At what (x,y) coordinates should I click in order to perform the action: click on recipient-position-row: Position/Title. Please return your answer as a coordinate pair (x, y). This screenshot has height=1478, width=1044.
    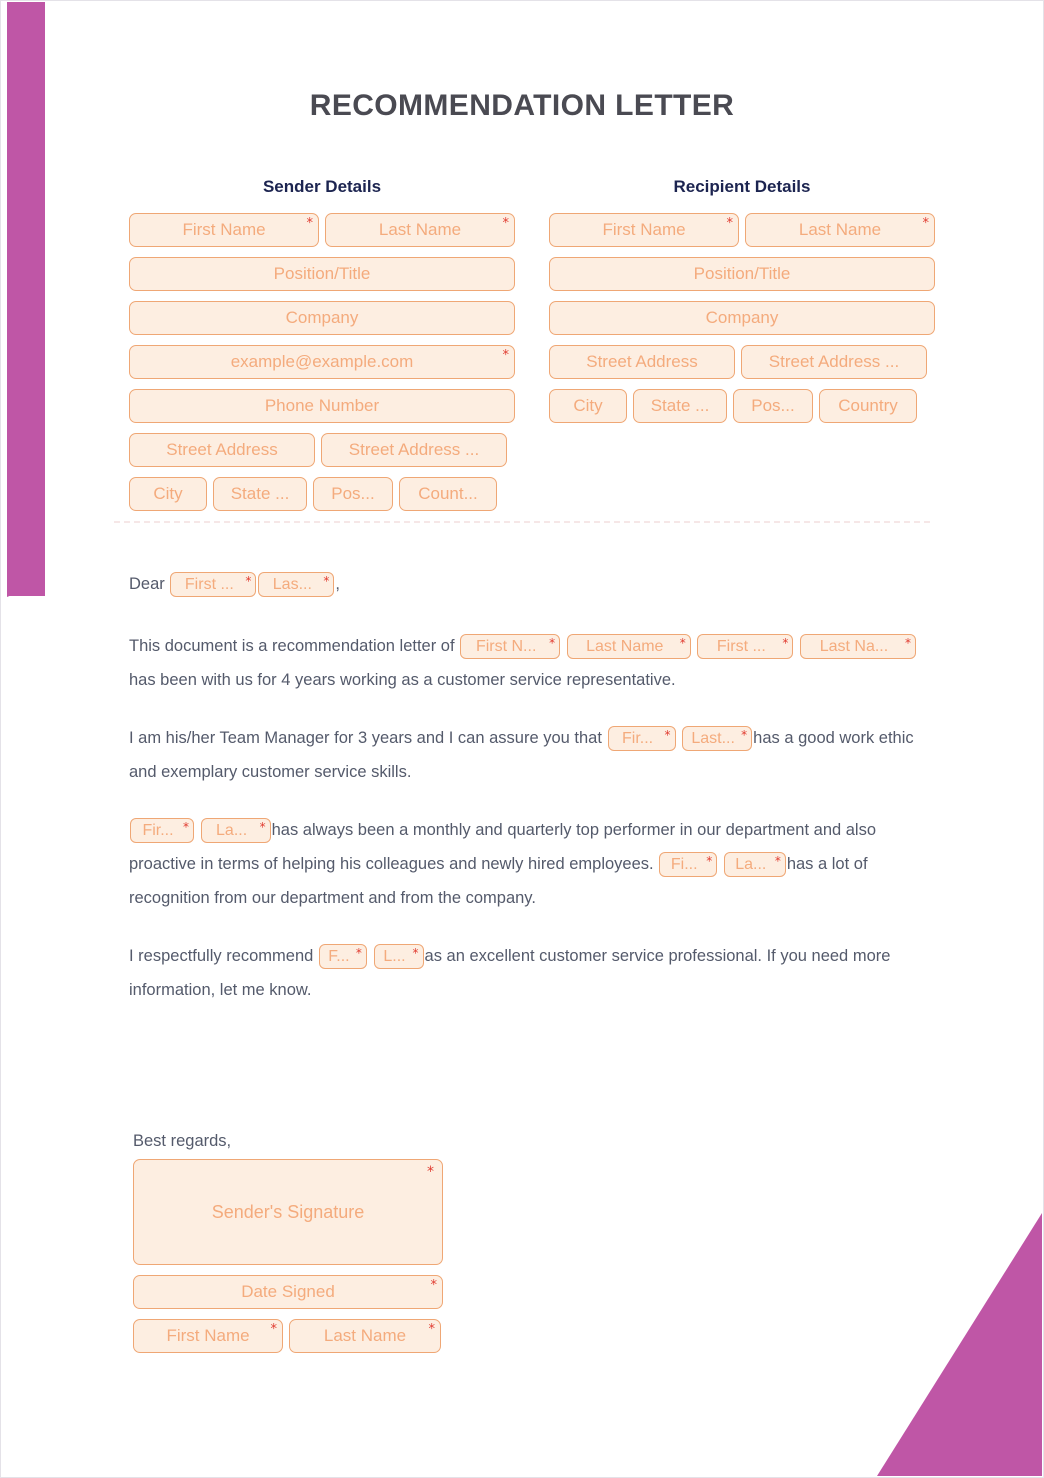
    Looking at the image, I should click on (742, 274).